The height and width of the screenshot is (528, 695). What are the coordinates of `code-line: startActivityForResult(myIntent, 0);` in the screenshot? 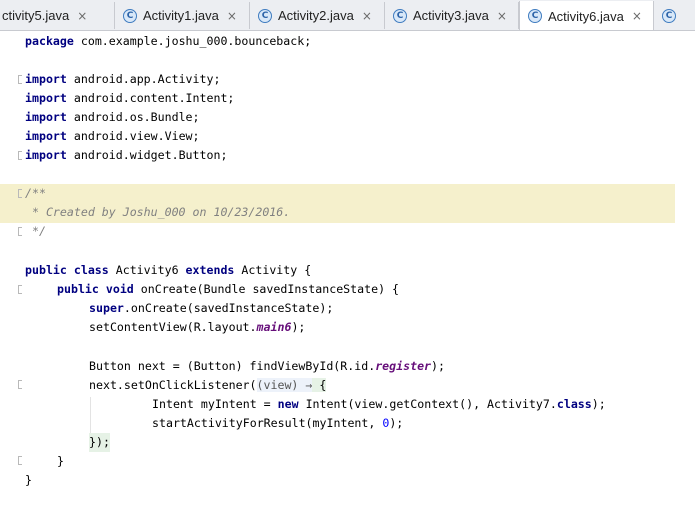 It's located at (347, 423).